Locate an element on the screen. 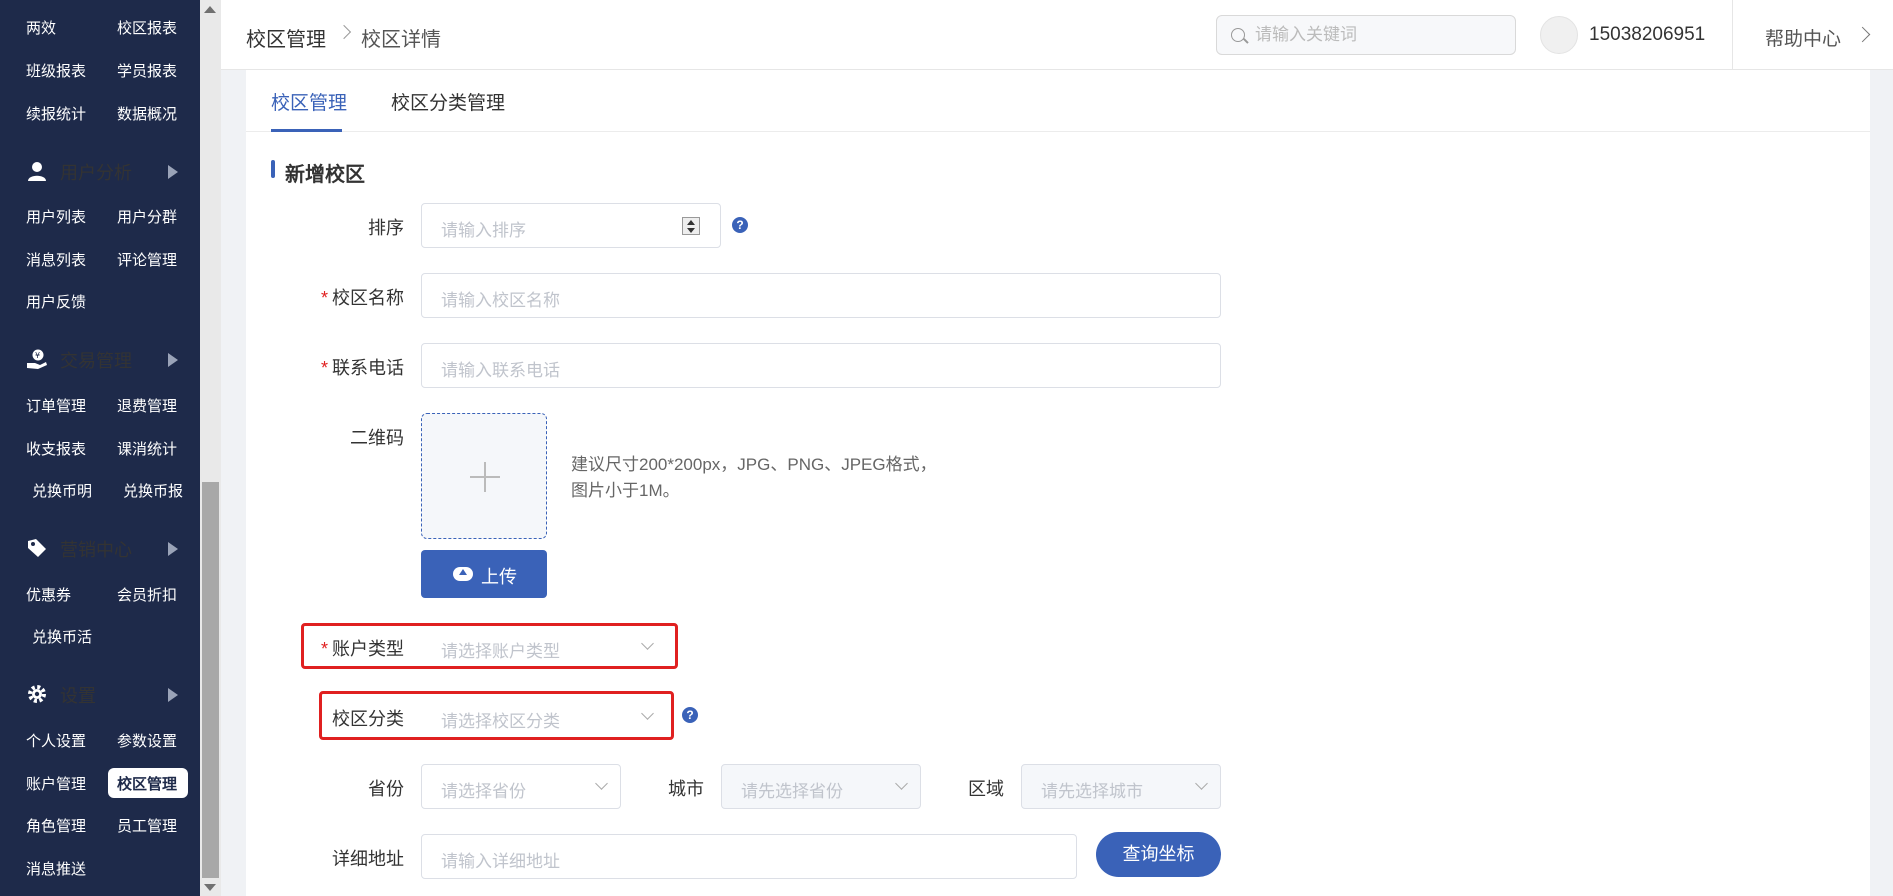 The image size is (1893, 896). upload-button: 上传 is located at coordinates (484, 574).